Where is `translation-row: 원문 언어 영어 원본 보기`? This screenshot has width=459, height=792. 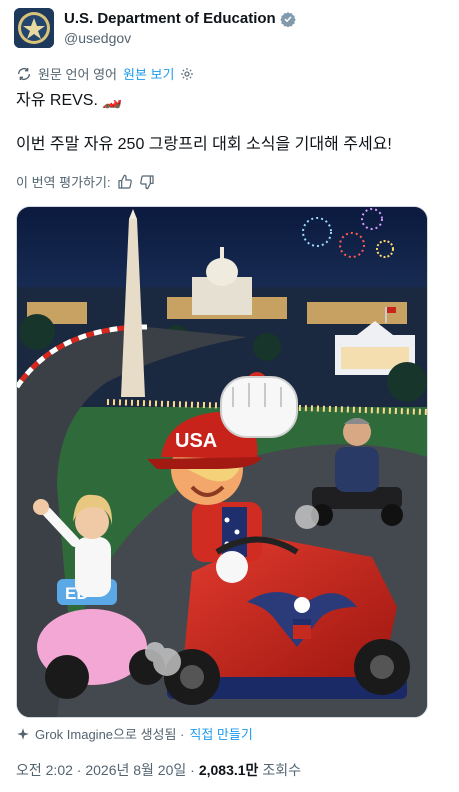
translation-row: 원문 언어 영어 원본 보기 is located at coordinates (105, 73).